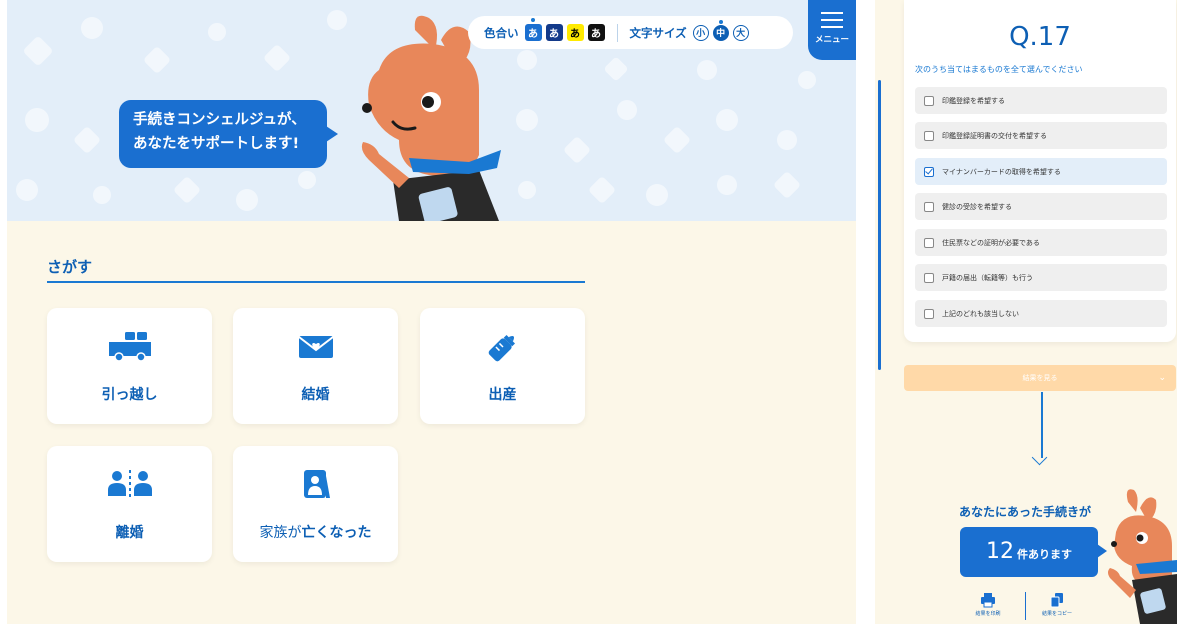 The width and height of the screenshot is (1177, 624). I want to click on option-label: 戸籍の届出（転籍等）も行う, so click(987, 277).